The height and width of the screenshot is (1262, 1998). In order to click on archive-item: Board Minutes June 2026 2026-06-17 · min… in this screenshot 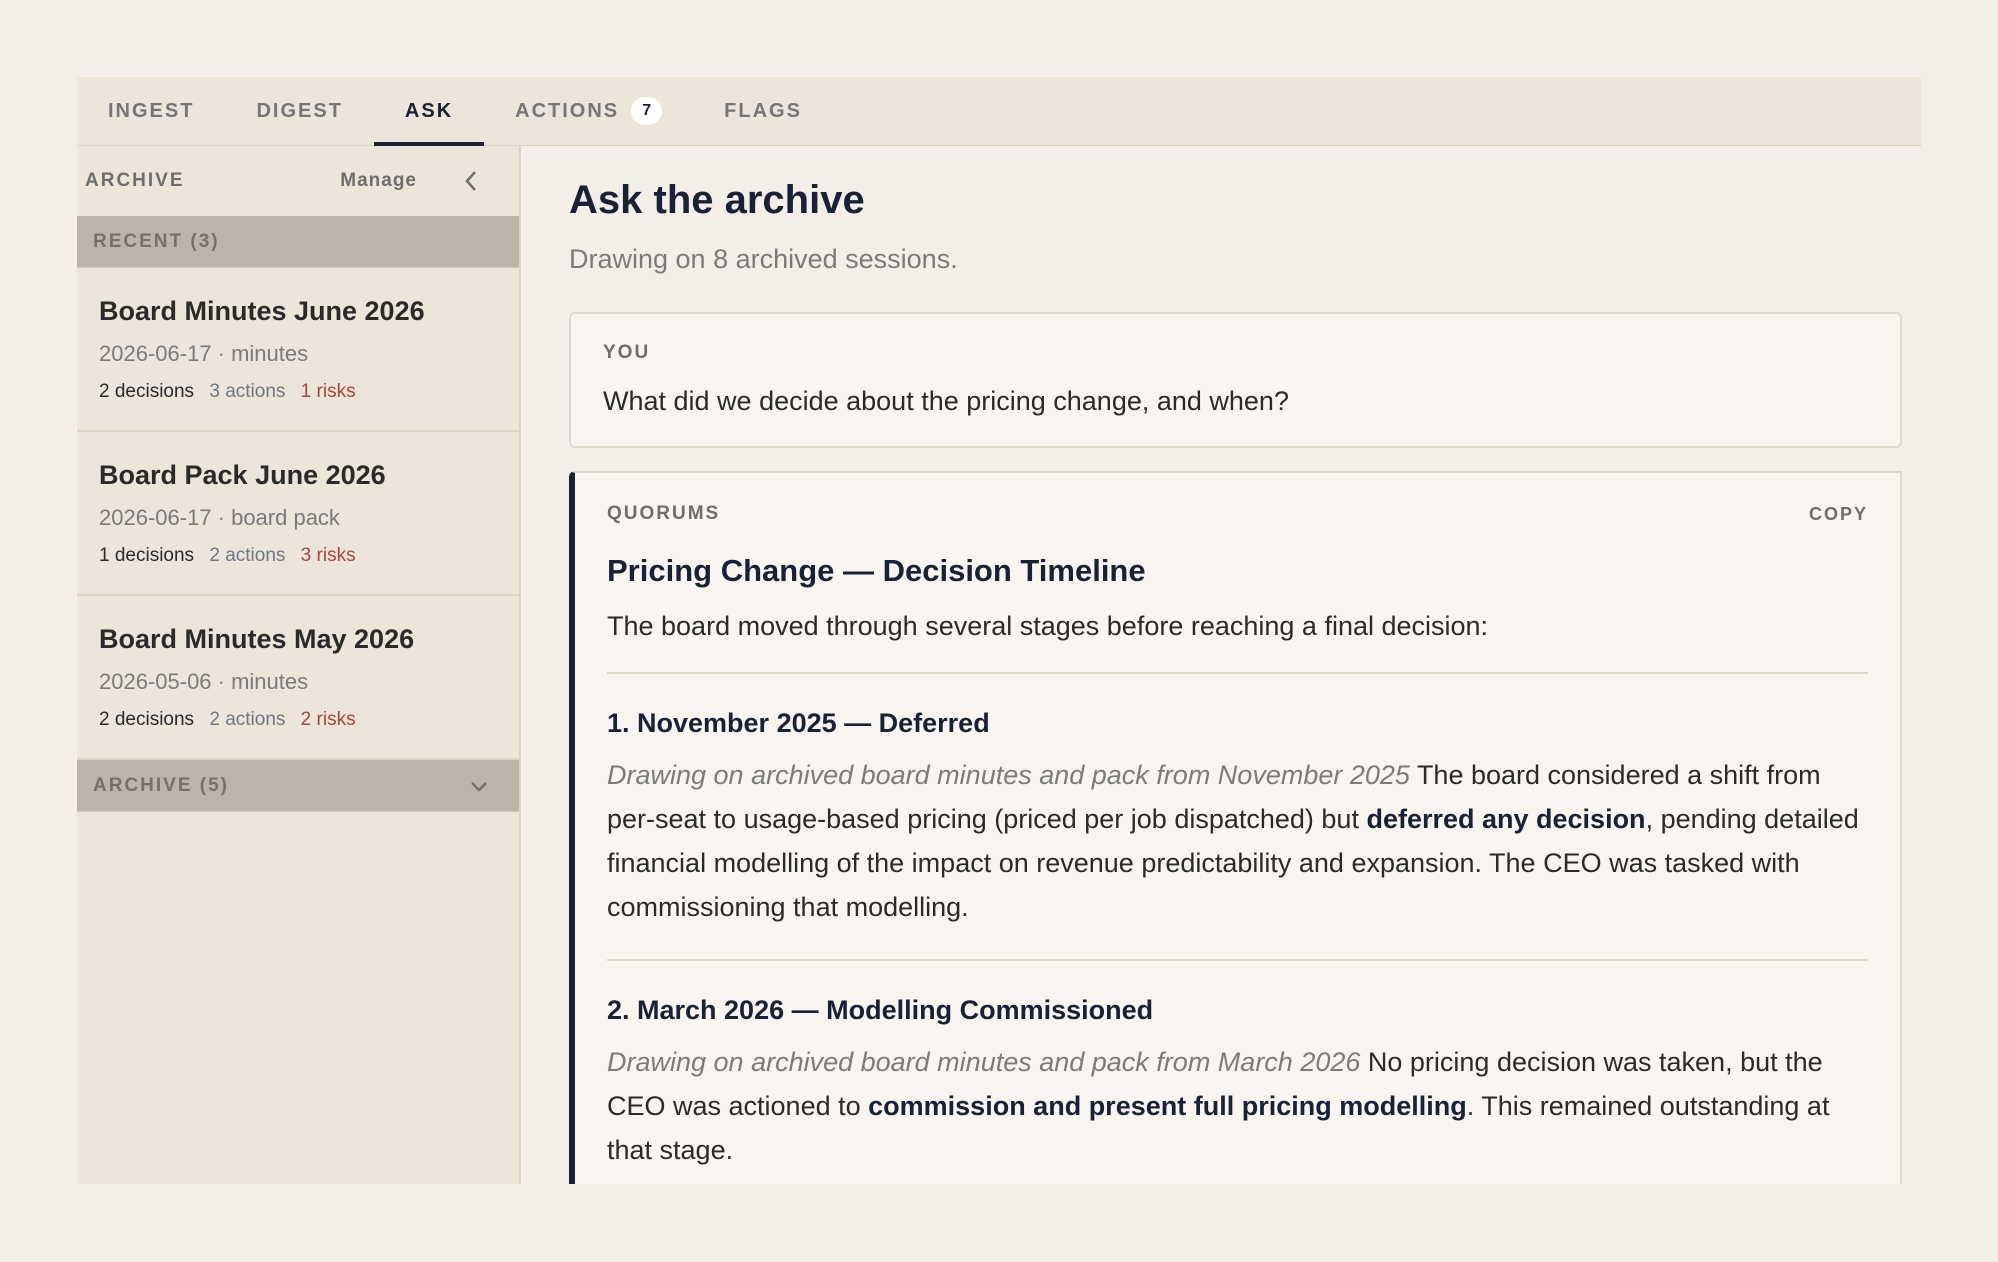, I will do `click(298, 350)`.